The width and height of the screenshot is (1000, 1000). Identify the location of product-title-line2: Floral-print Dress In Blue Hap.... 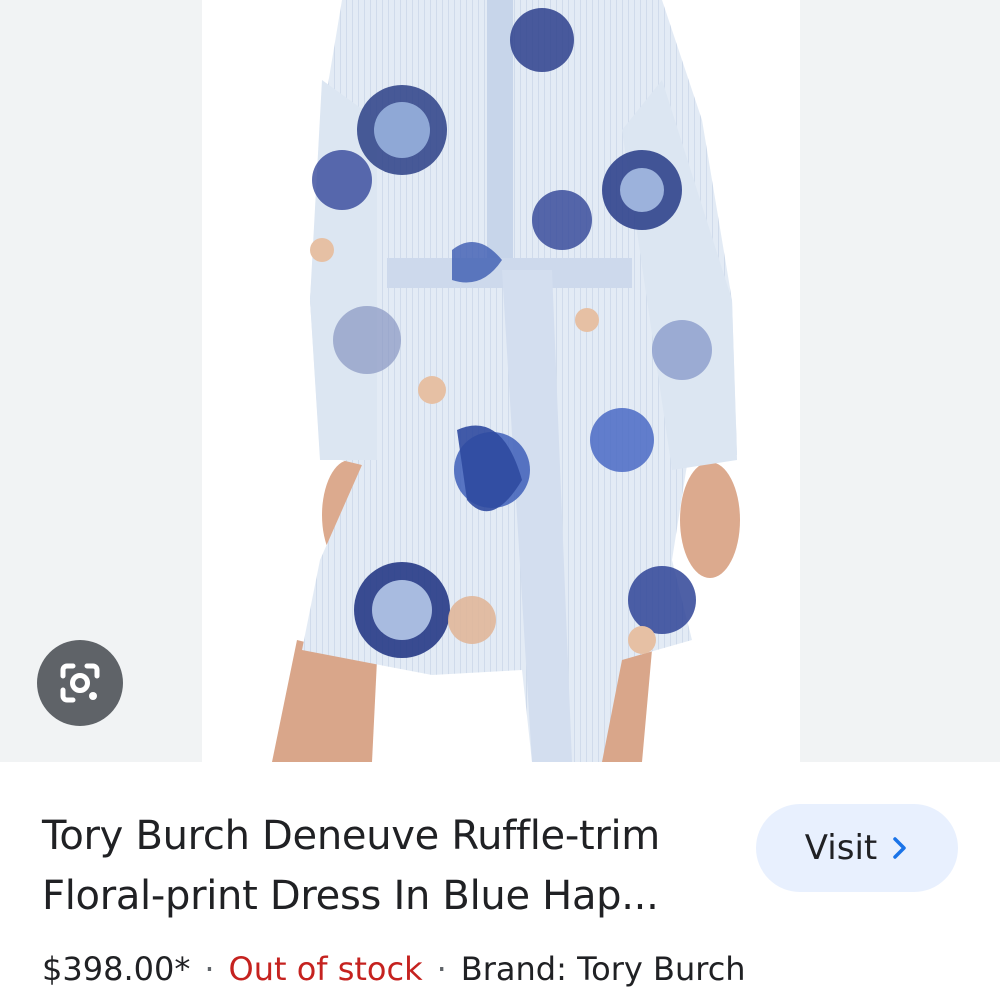
(350, 896).